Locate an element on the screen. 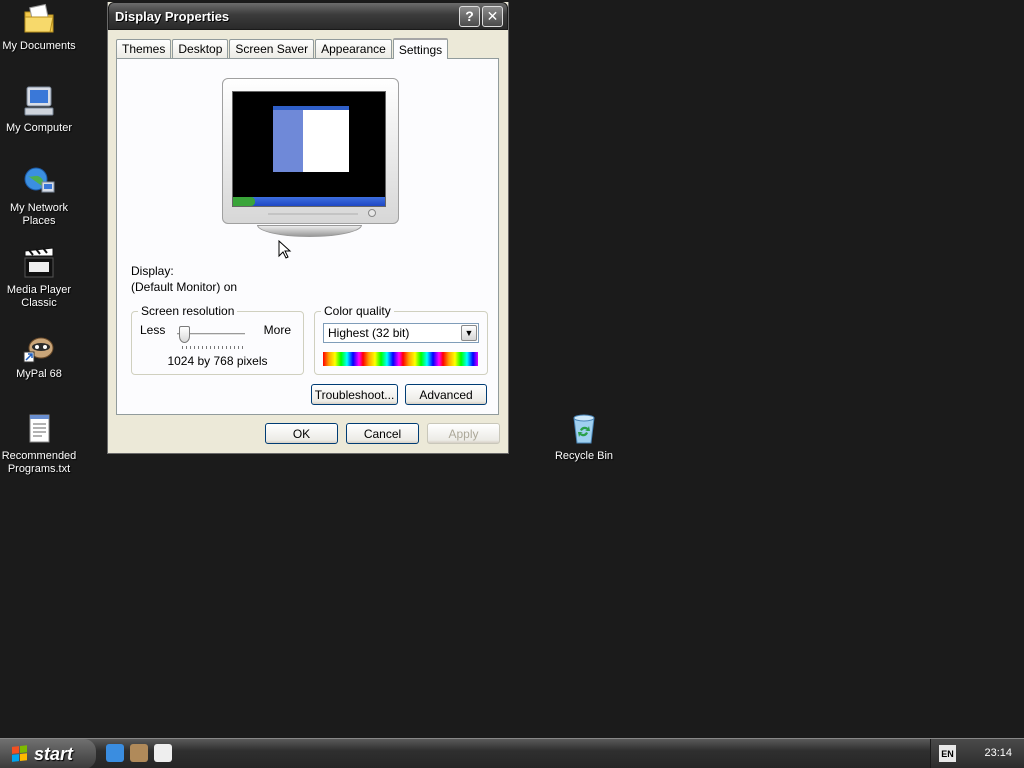  language-indicator: EN is located at coordinates (947, 753).